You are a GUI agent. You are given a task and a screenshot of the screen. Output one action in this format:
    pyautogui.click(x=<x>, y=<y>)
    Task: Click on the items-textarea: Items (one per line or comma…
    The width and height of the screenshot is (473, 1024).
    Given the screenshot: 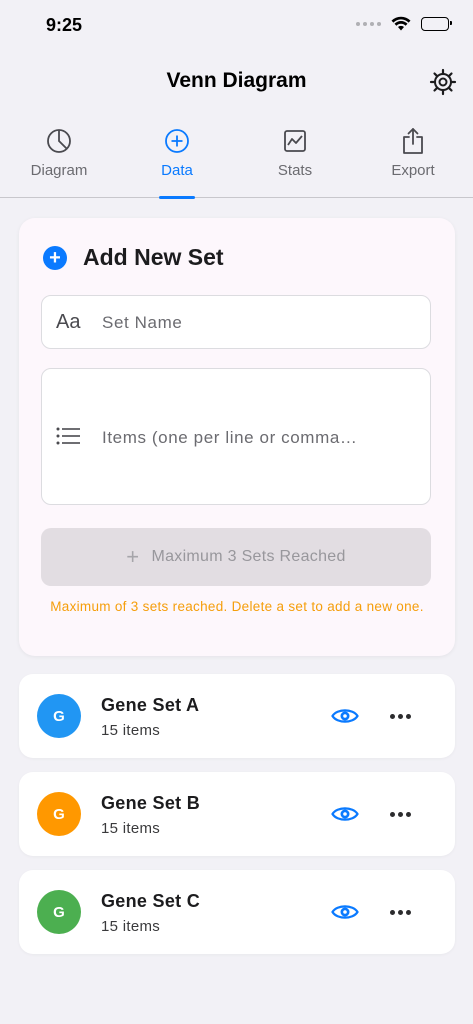 What is the action you would take?
    pyautogui.click(x=236, y=436)
    